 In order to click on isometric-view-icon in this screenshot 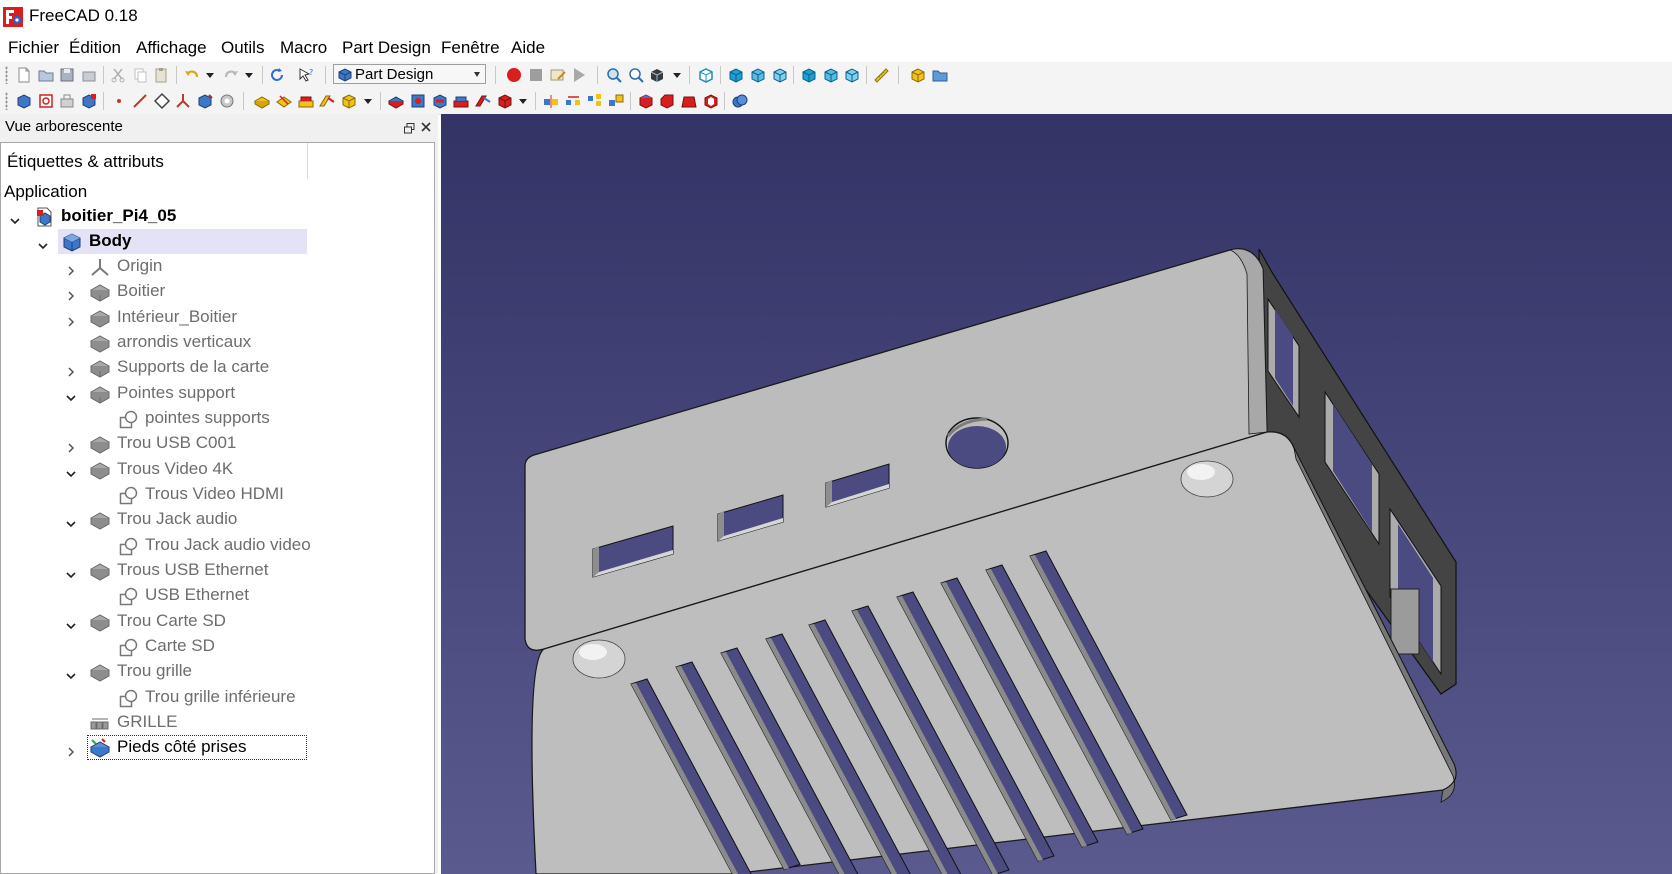, I will do `click(706, 75)`.